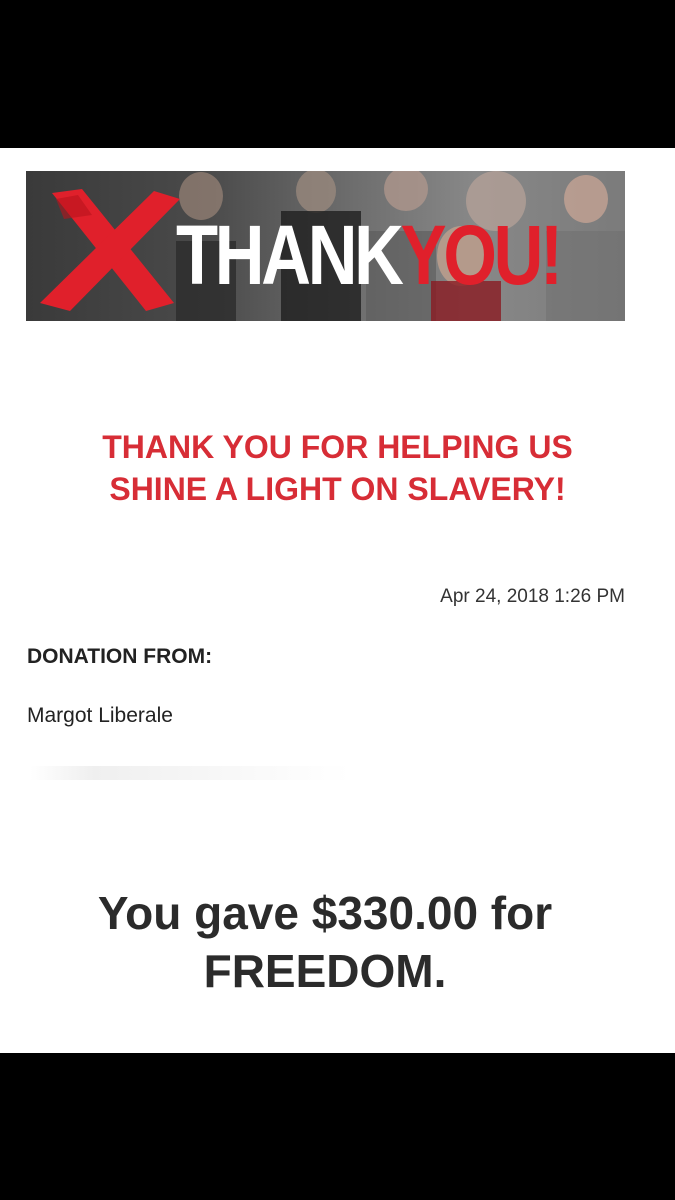 The image size is (675, 1200). I want to click on donation-from-label: DONATION FROM:, so click(120, 656).